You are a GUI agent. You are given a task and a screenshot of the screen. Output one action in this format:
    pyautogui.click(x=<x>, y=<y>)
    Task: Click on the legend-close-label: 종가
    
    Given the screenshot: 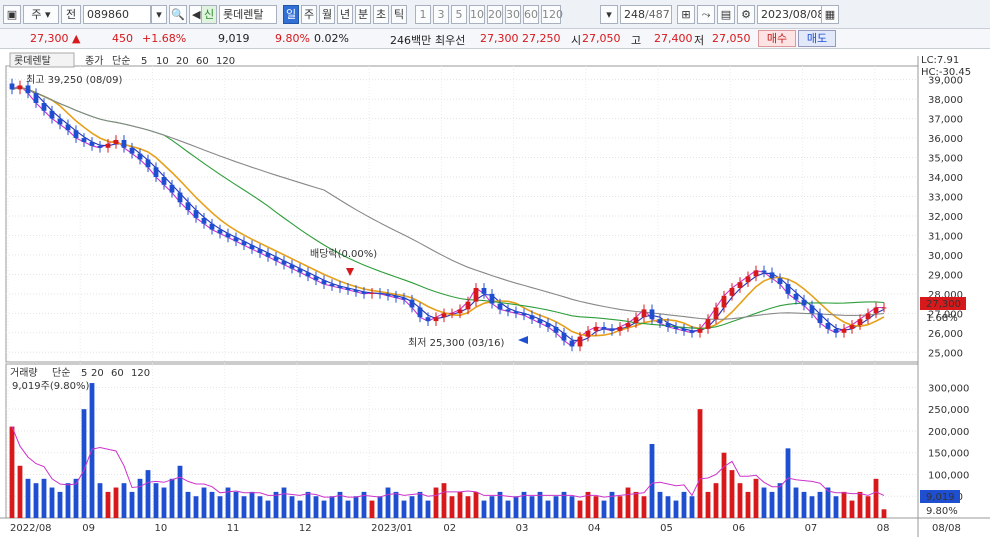 What is the action you would take?
    pyautogui.click(x=94, y=61)
    